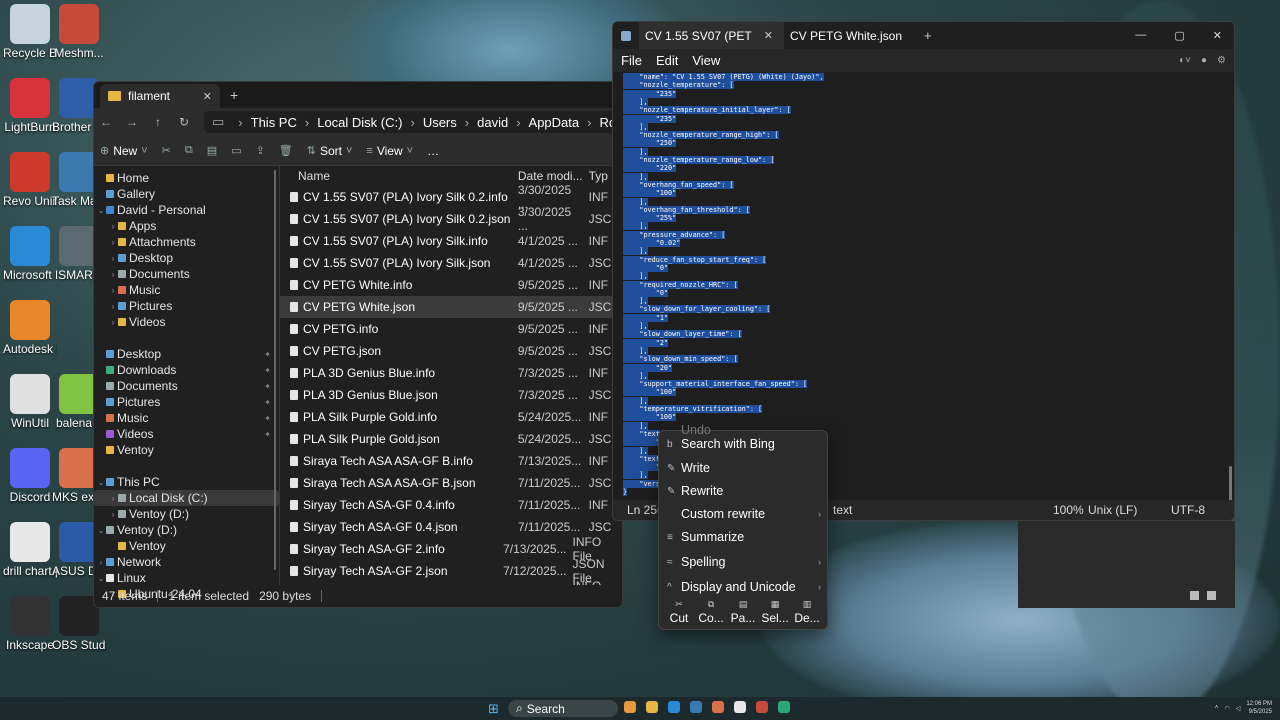 Image resolution: width=1280 pixels, height=720 pixels. Describe the element at coordinates (440, 122) in the screenshot. I see `breadcrumb-item: Users` at that location.